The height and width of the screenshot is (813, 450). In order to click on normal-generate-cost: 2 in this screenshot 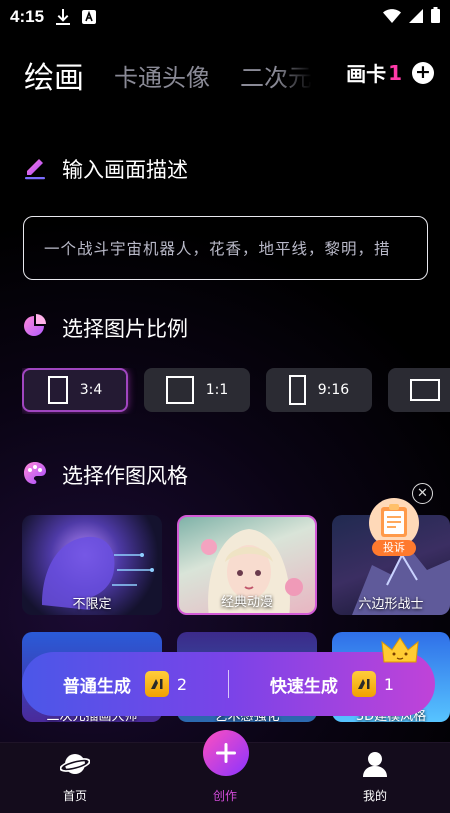, I will do `click(182, 684)`.